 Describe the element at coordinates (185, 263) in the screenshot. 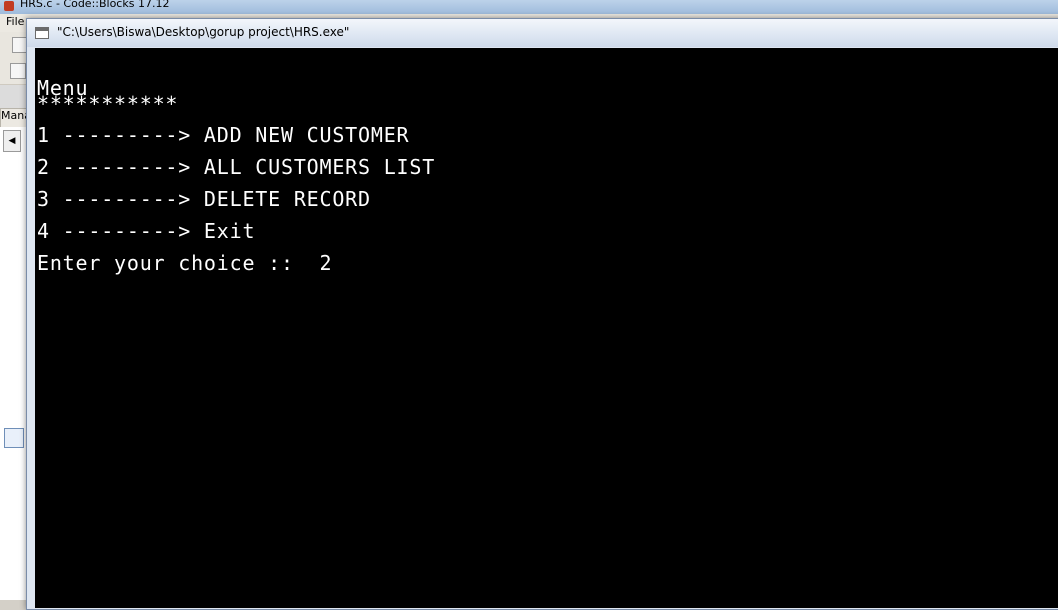

I see `choice-prompt: Enter your choice :: 2` at that location.